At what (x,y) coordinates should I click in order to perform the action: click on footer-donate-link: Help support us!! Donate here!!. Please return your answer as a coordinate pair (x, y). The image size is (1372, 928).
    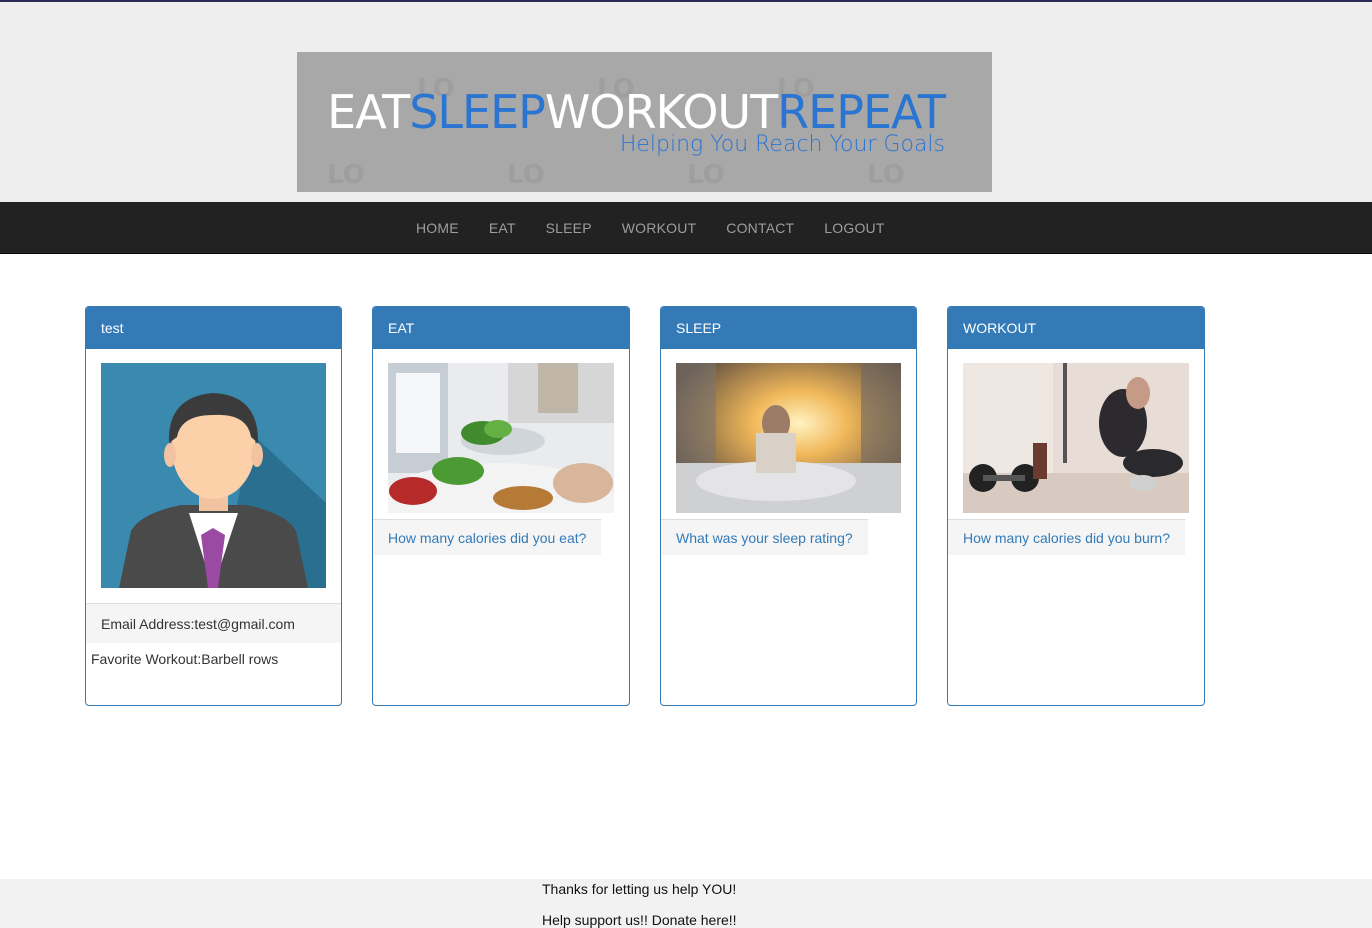
    Looking at the image, I should click on (639, 920).